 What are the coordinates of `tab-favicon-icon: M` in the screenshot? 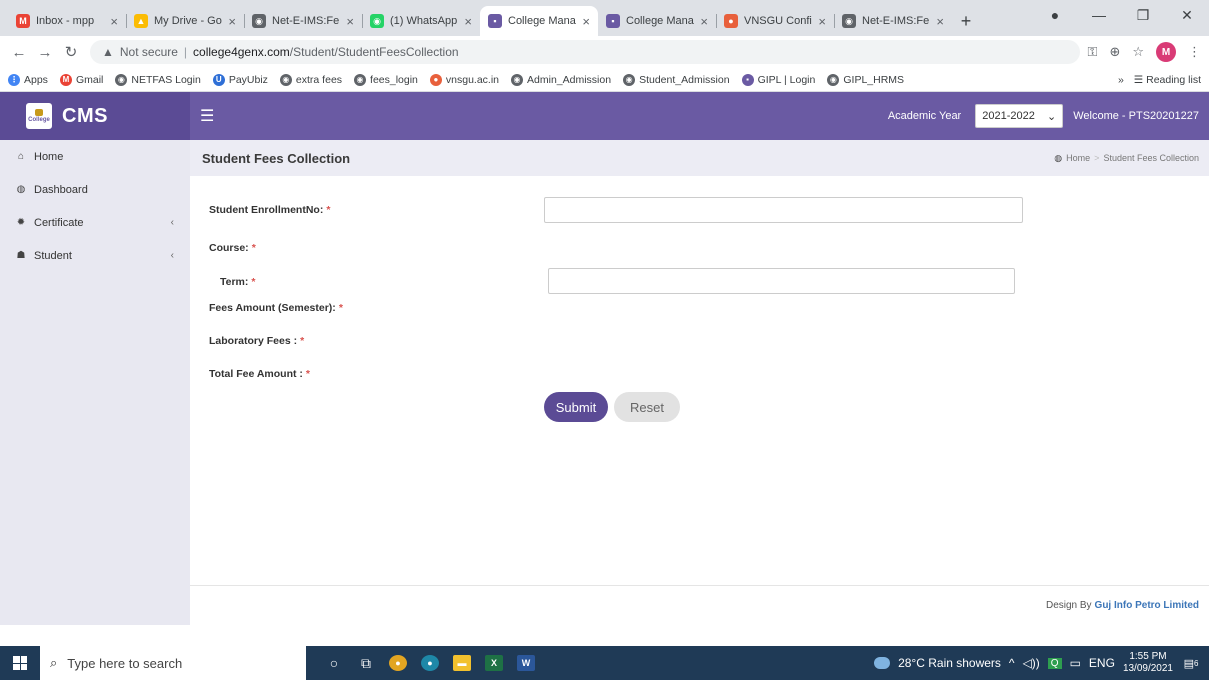 It's located at (23, 21).